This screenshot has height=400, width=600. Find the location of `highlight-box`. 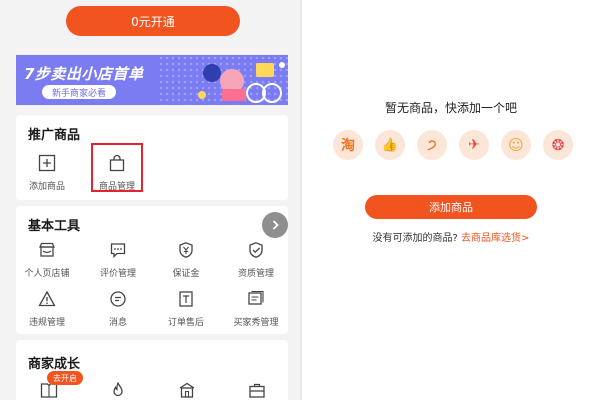

highlight-box is located at coordinates (117, 167).